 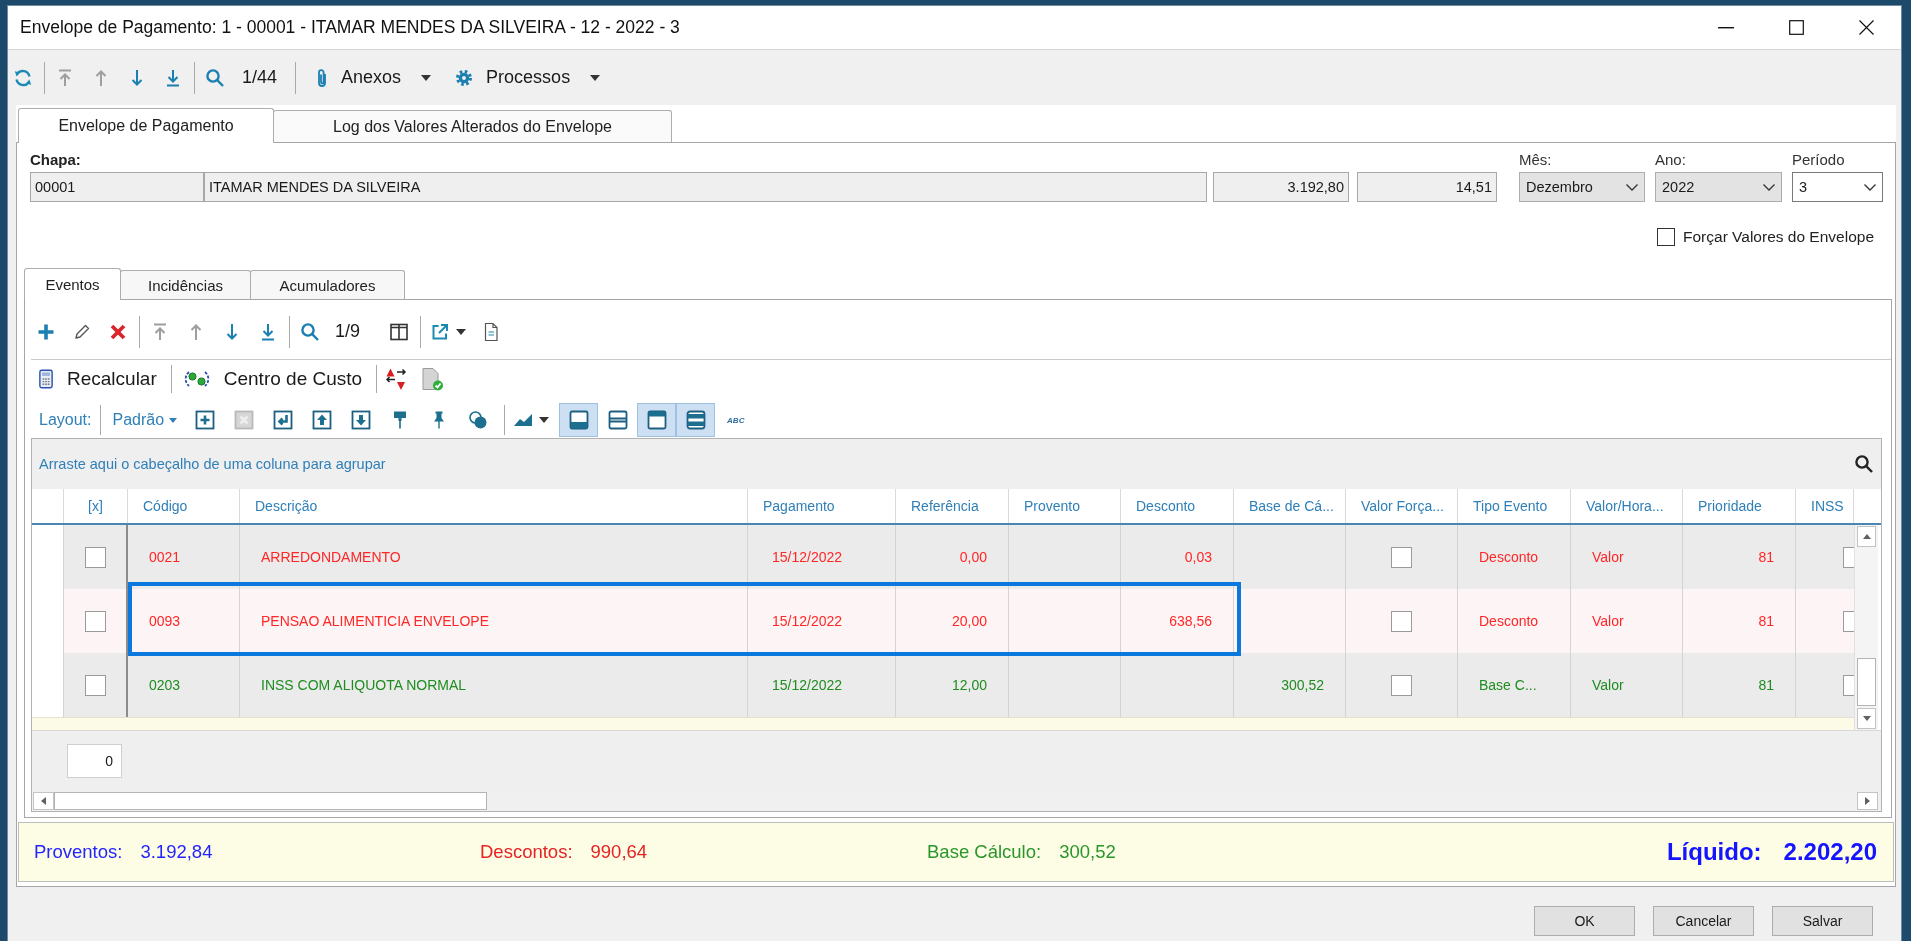 I want to click on tab: Incidências, so click(x=185, y=284).